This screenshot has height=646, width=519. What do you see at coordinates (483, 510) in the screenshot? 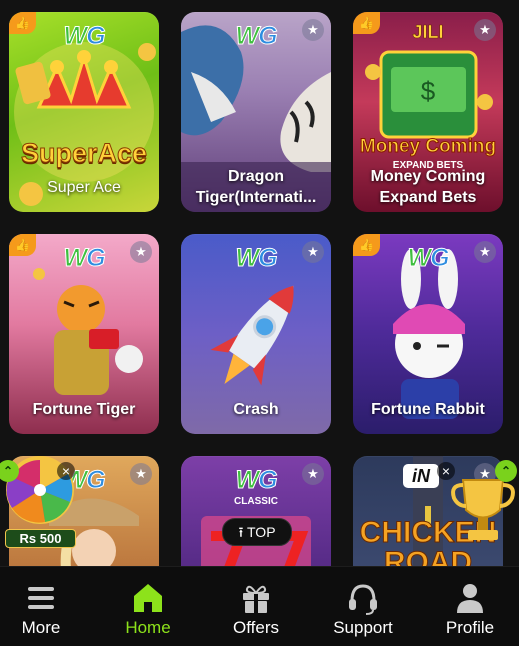
I see `trophy-promo` at bounding box center [483, 510].